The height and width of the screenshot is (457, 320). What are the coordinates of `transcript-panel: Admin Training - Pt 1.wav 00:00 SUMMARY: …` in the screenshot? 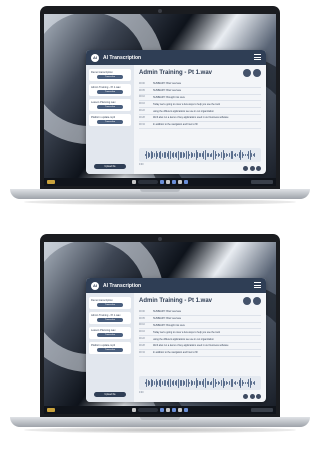 It's located at (200, 119).